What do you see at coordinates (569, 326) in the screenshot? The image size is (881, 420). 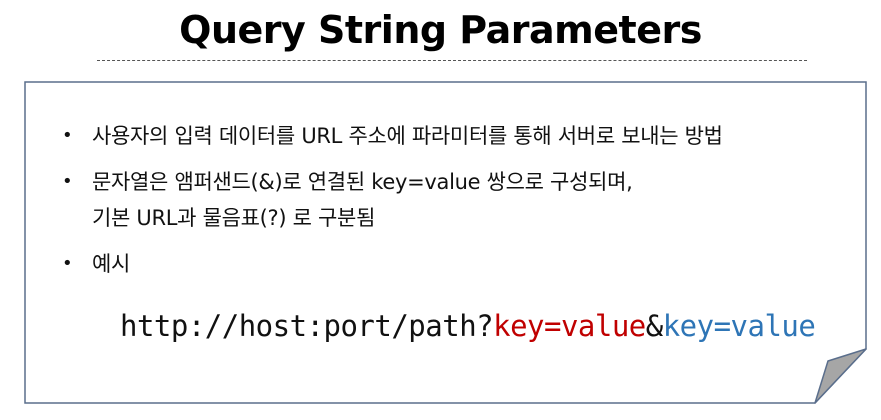 I see `example-key-value-1: key=value` at bounding box center [569, 326].